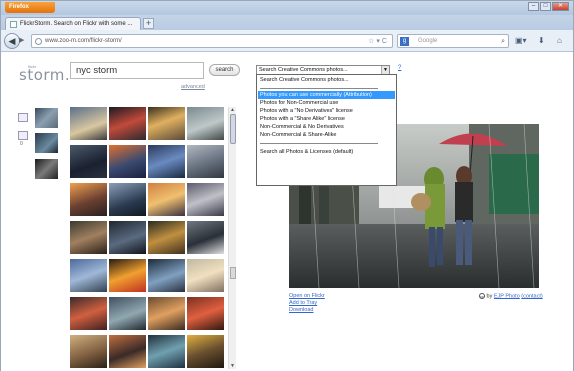  What do you see at coordinates (12, 41) in the screenshot?
I see `back-arrow-icon: ◀` at bounding box center [12, 41].